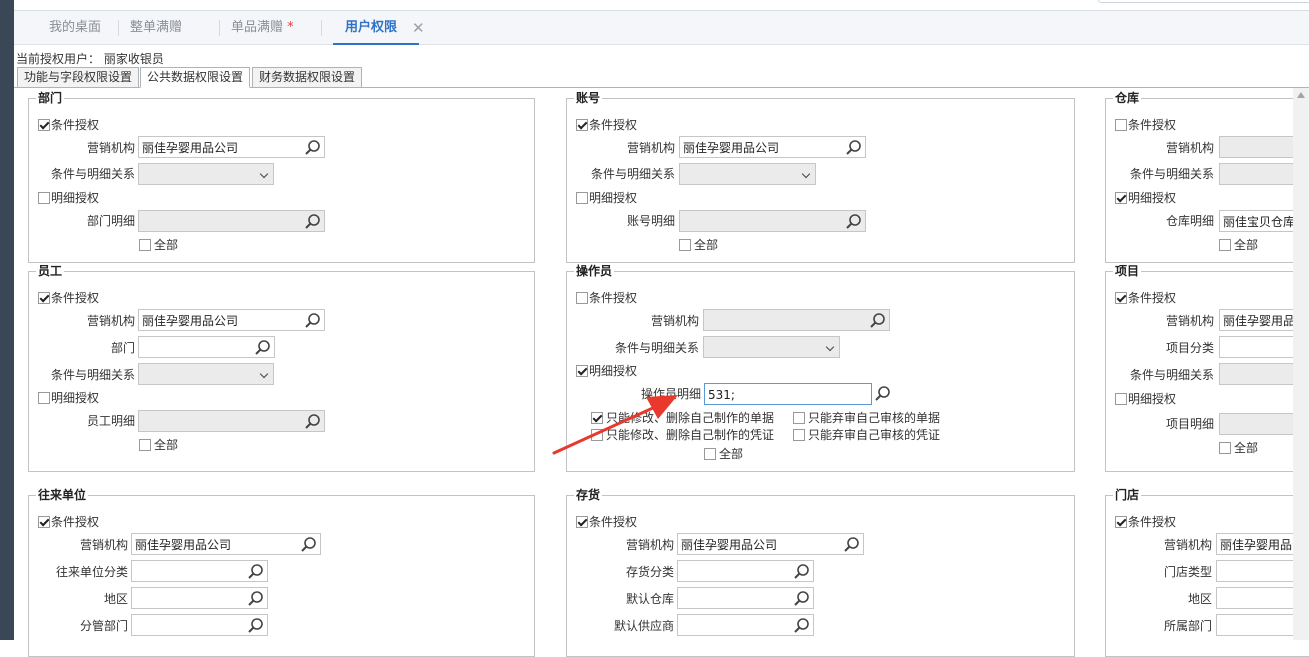 Image resolution: width=1309 pixels, height=657 pixels. Describe the element at coordinates (199, 571) in the screenshot. I see `partner-category-input` at that location.